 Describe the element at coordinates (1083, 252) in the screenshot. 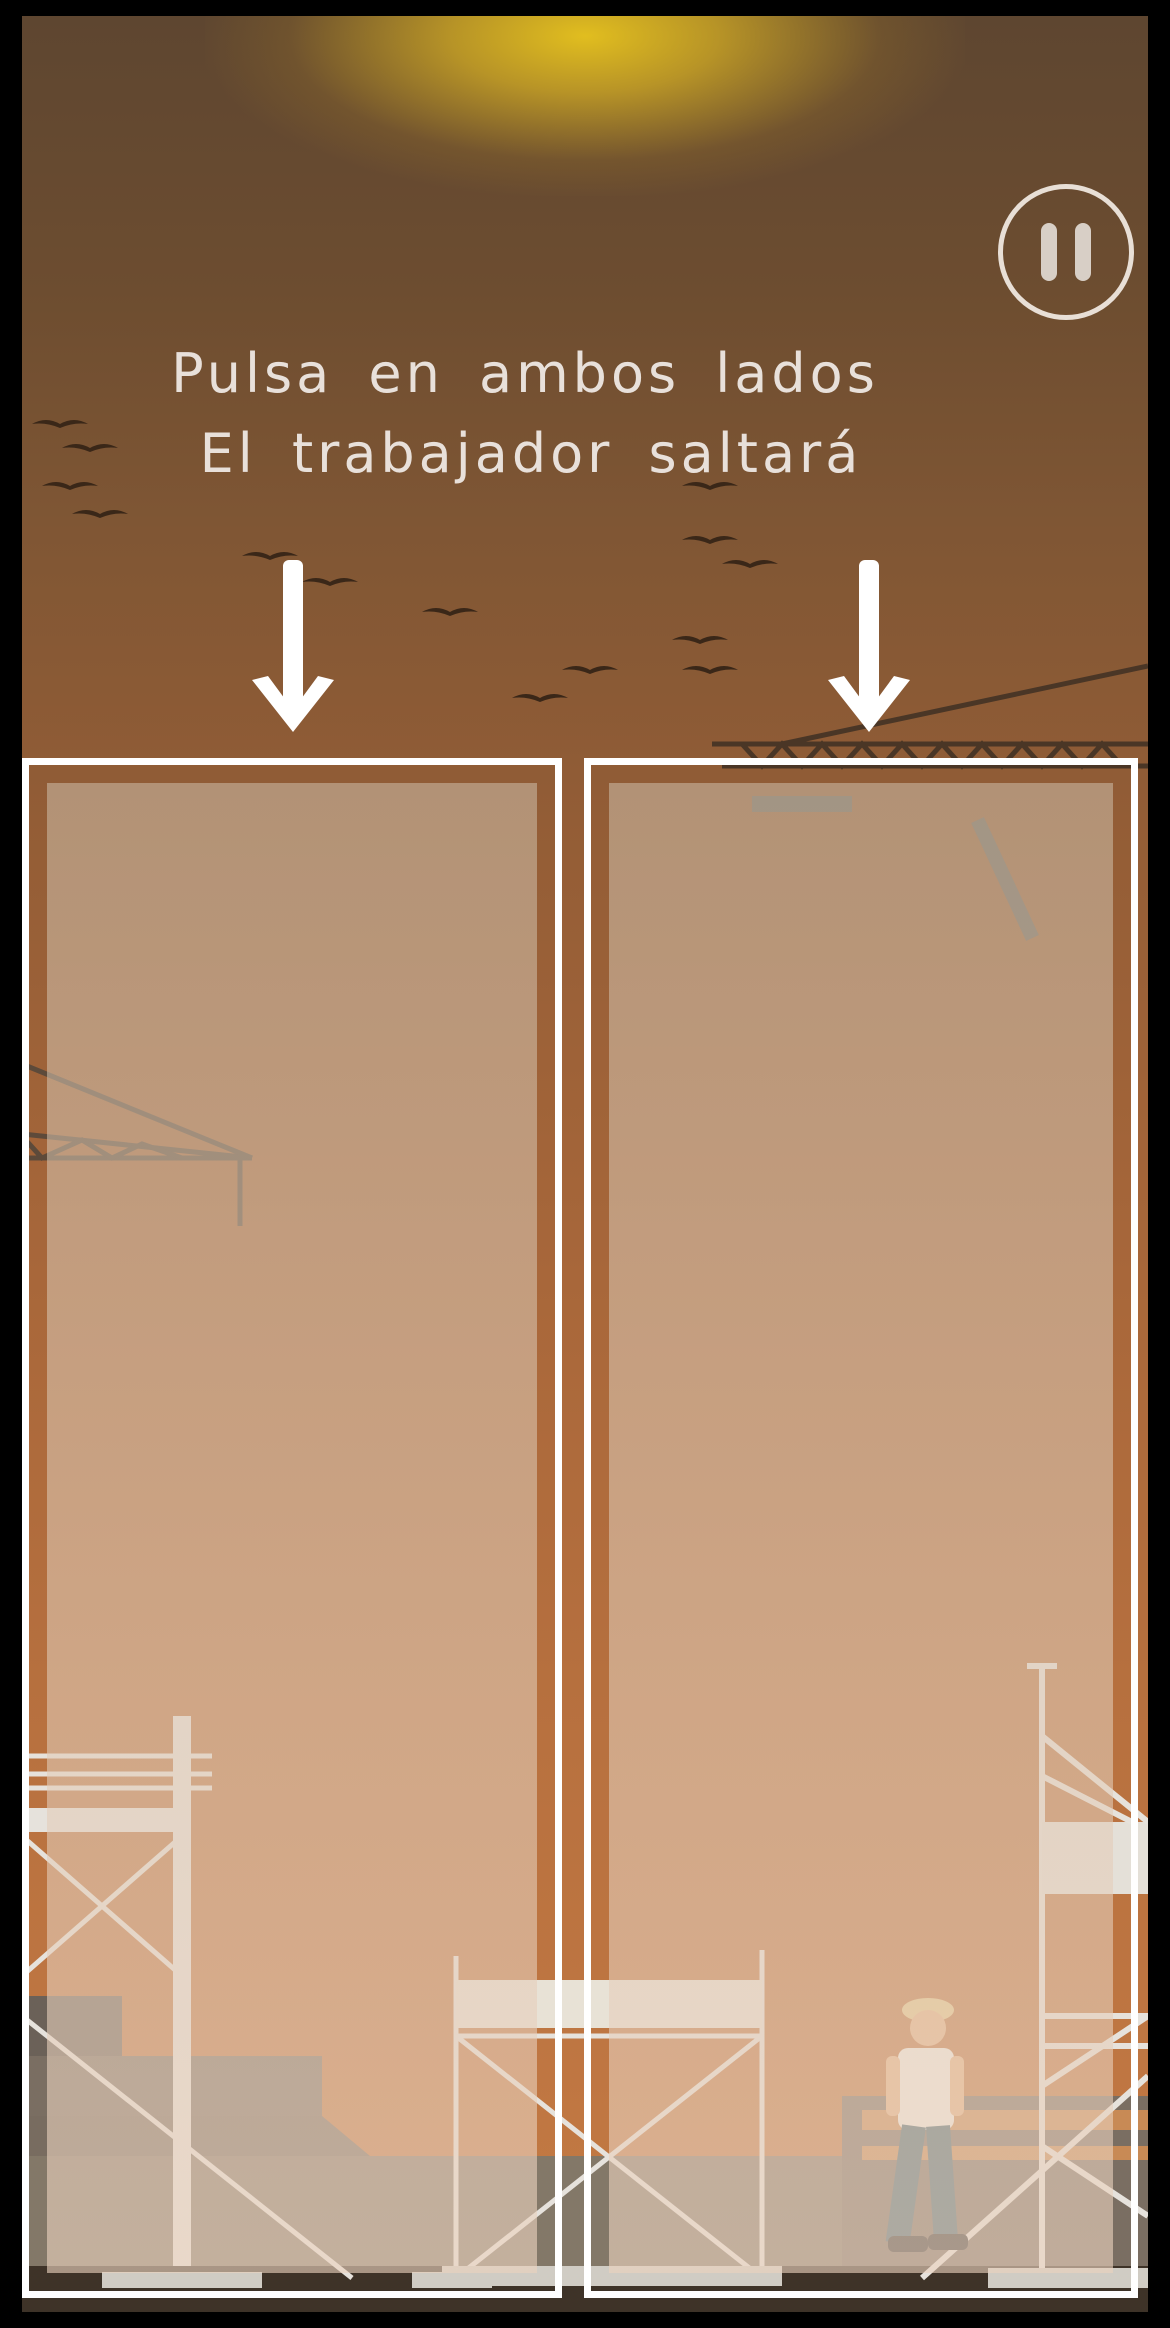

I see `pause-icon-bar` at that location.